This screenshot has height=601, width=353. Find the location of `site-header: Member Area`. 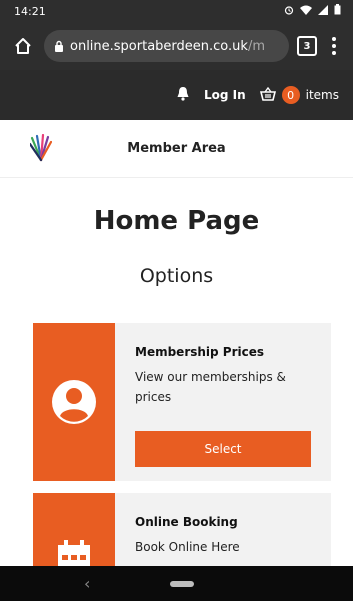

site-header: Member Area is located at coordinates (176, 149).